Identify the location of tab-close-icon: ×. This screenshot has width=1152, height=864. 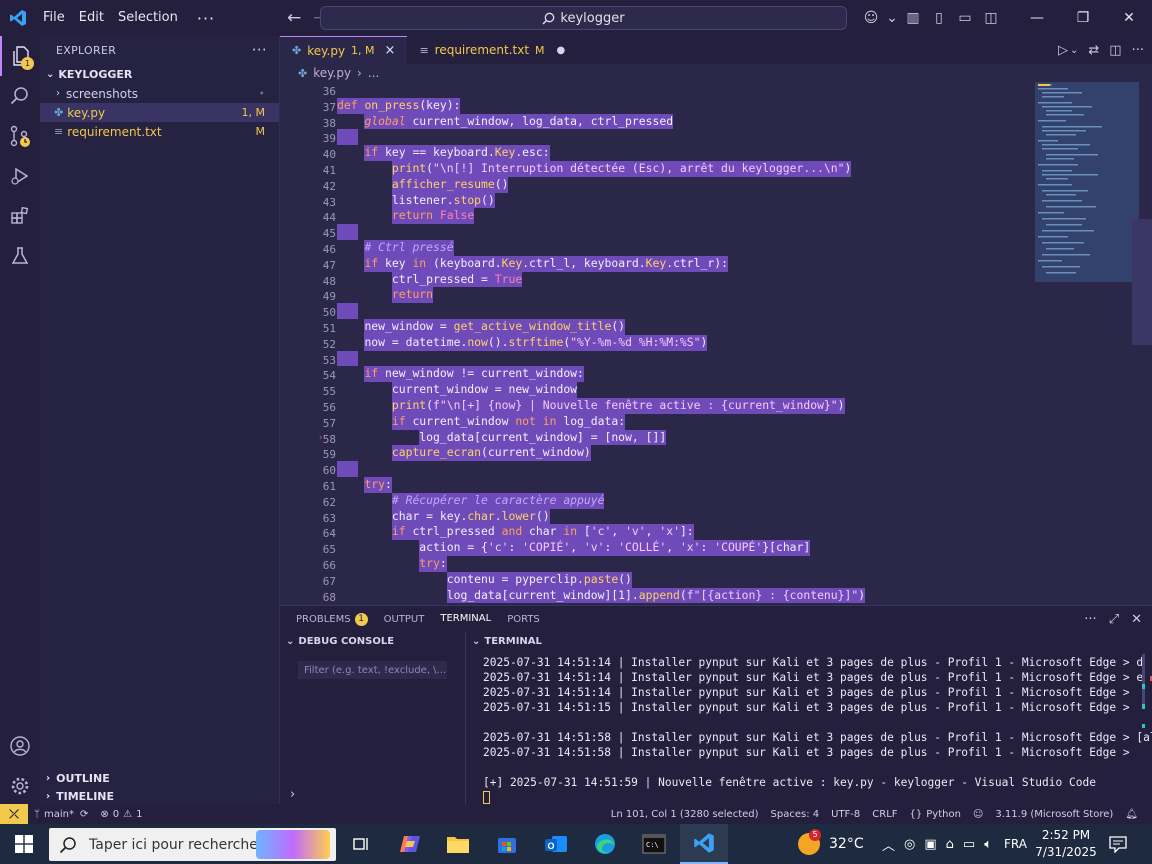
(390, 50).